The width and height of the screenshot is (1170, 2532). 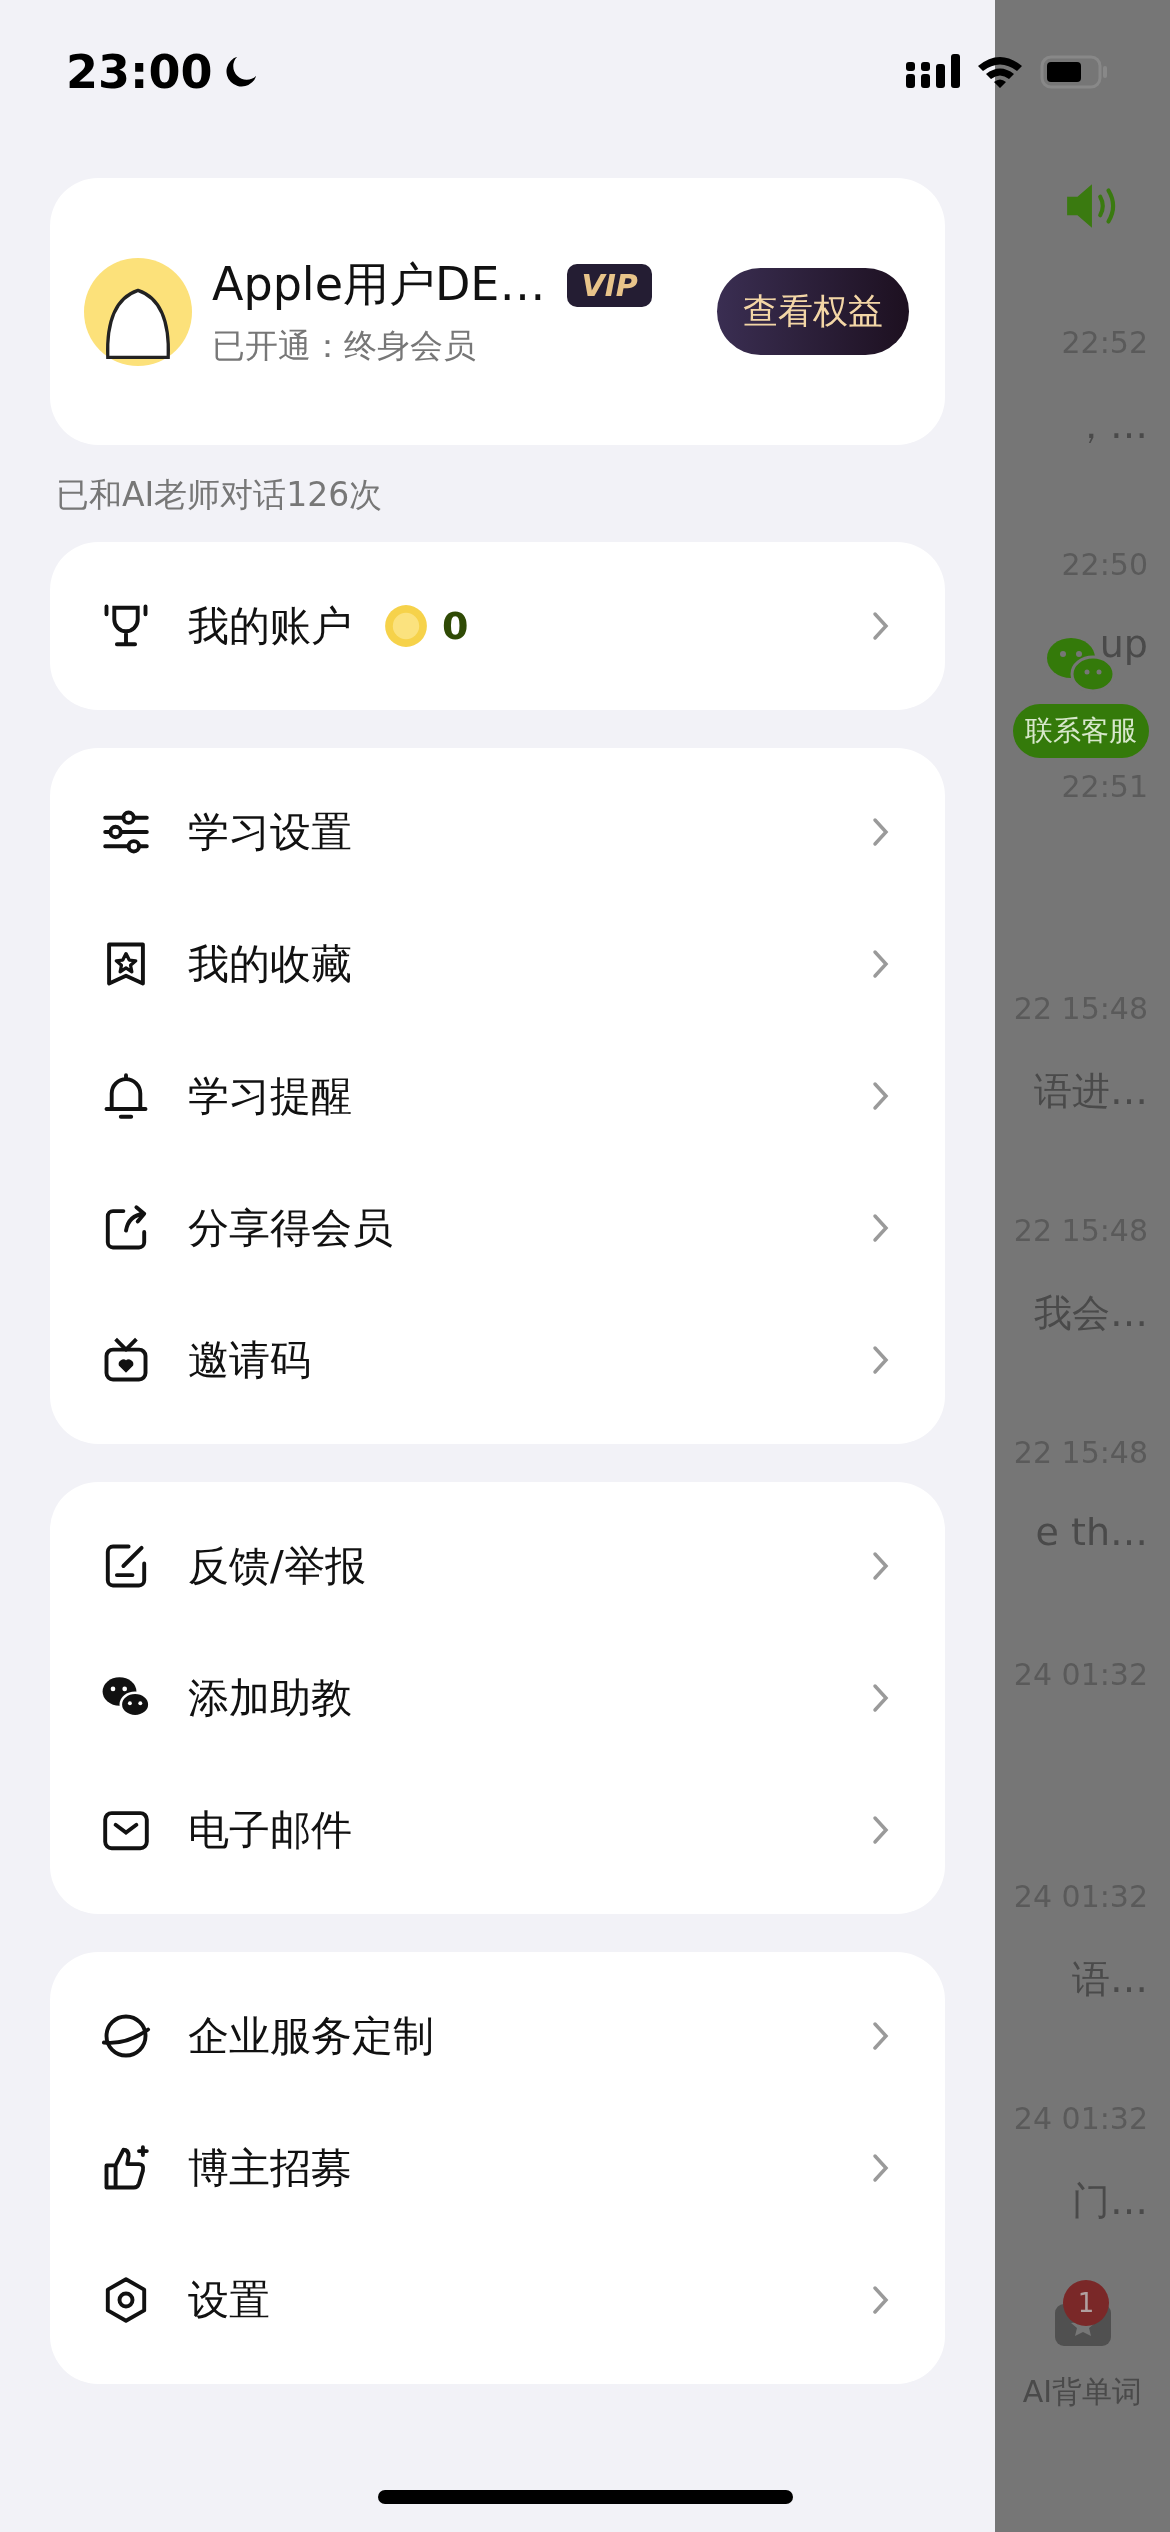 What do you see at coordinates (1000, 72) in the screenshot?
I see `wifi-icon` at bounding box center [1000, 72].